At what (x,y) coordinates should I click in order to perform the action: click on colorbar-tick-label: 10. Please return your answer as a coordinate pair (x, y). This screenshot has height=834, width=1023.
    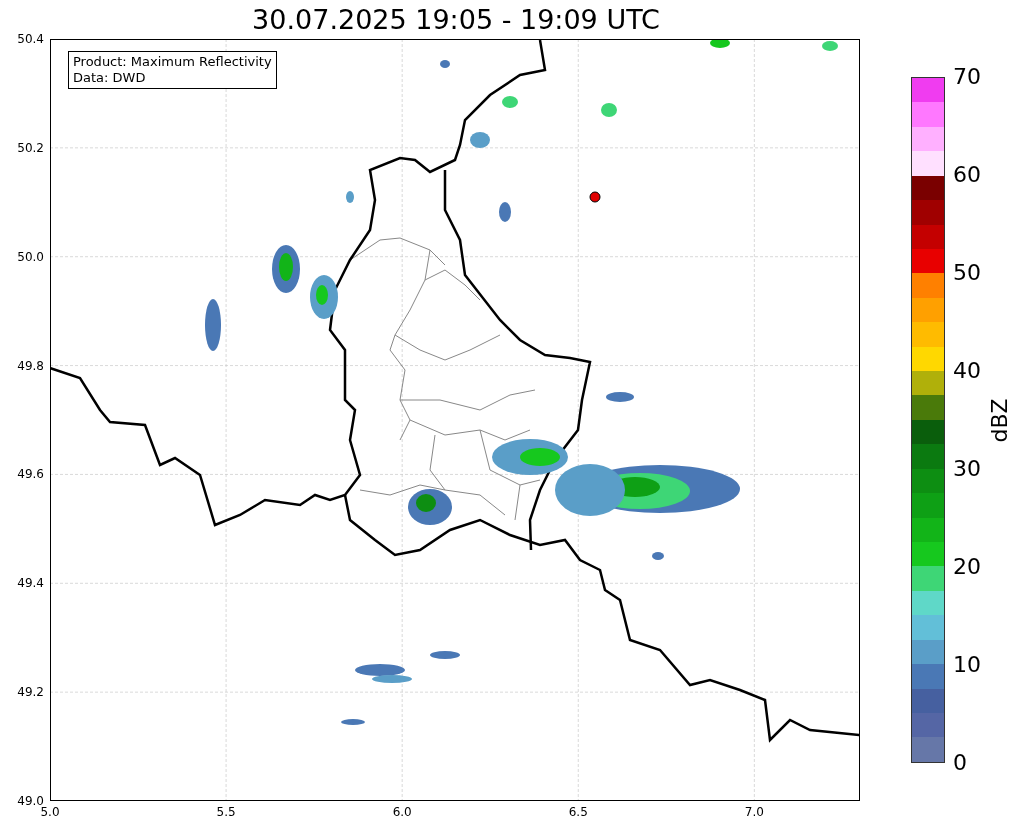
    Looking at the image, I should click on (967, 665).